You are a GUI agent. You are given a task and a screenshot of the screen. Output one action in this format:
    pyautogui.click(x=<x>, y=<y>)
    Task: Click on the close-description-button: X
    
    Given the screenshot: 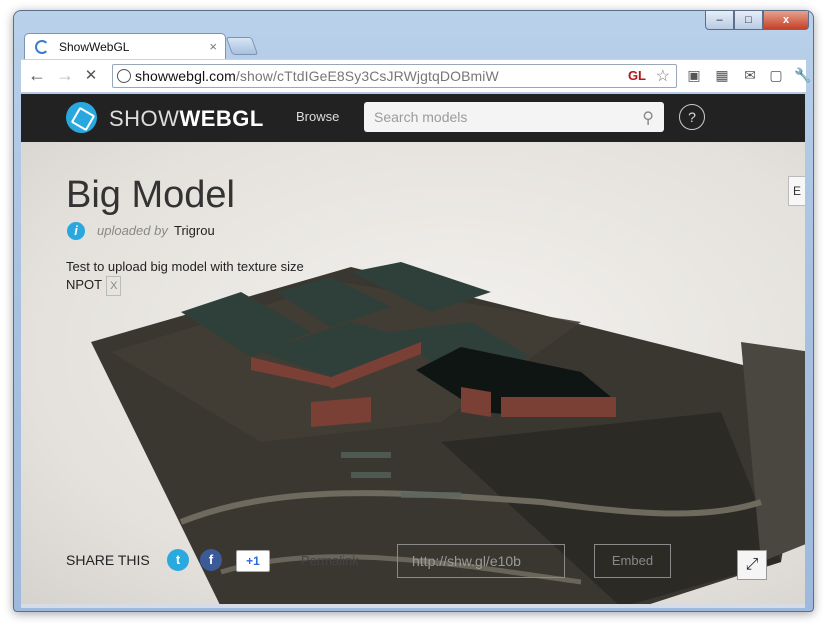 What is the action you would take?
    pyautogui.click(x=114, y=286)
    